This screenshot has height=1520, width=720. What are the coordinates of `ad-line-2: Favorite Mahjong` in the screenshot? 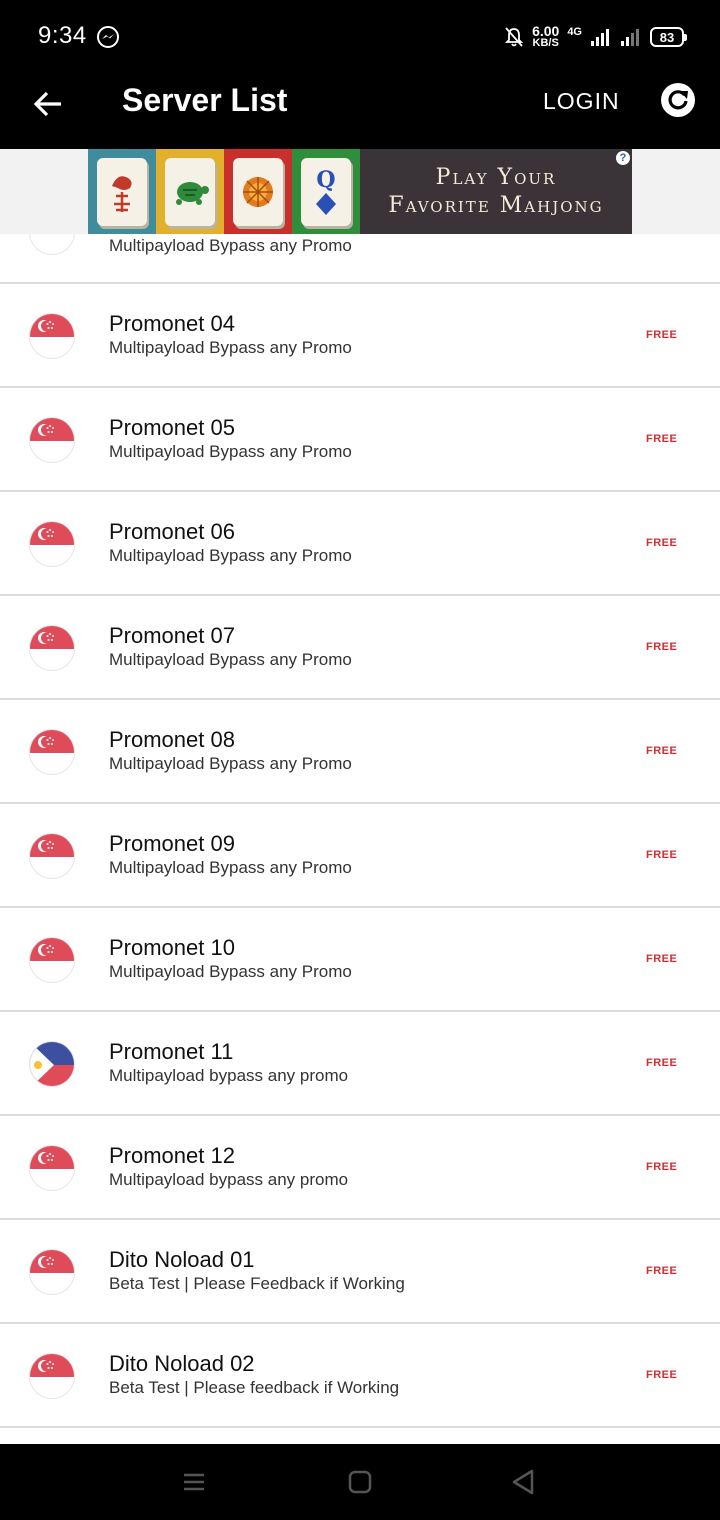 It's located at (496, 205).